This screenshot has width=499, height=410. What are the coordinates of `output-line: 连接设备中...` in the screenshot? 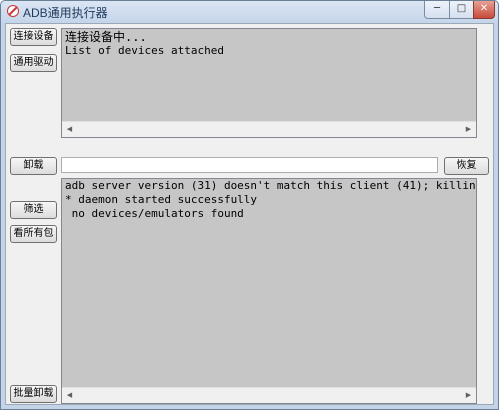 It's located at (106, 37).